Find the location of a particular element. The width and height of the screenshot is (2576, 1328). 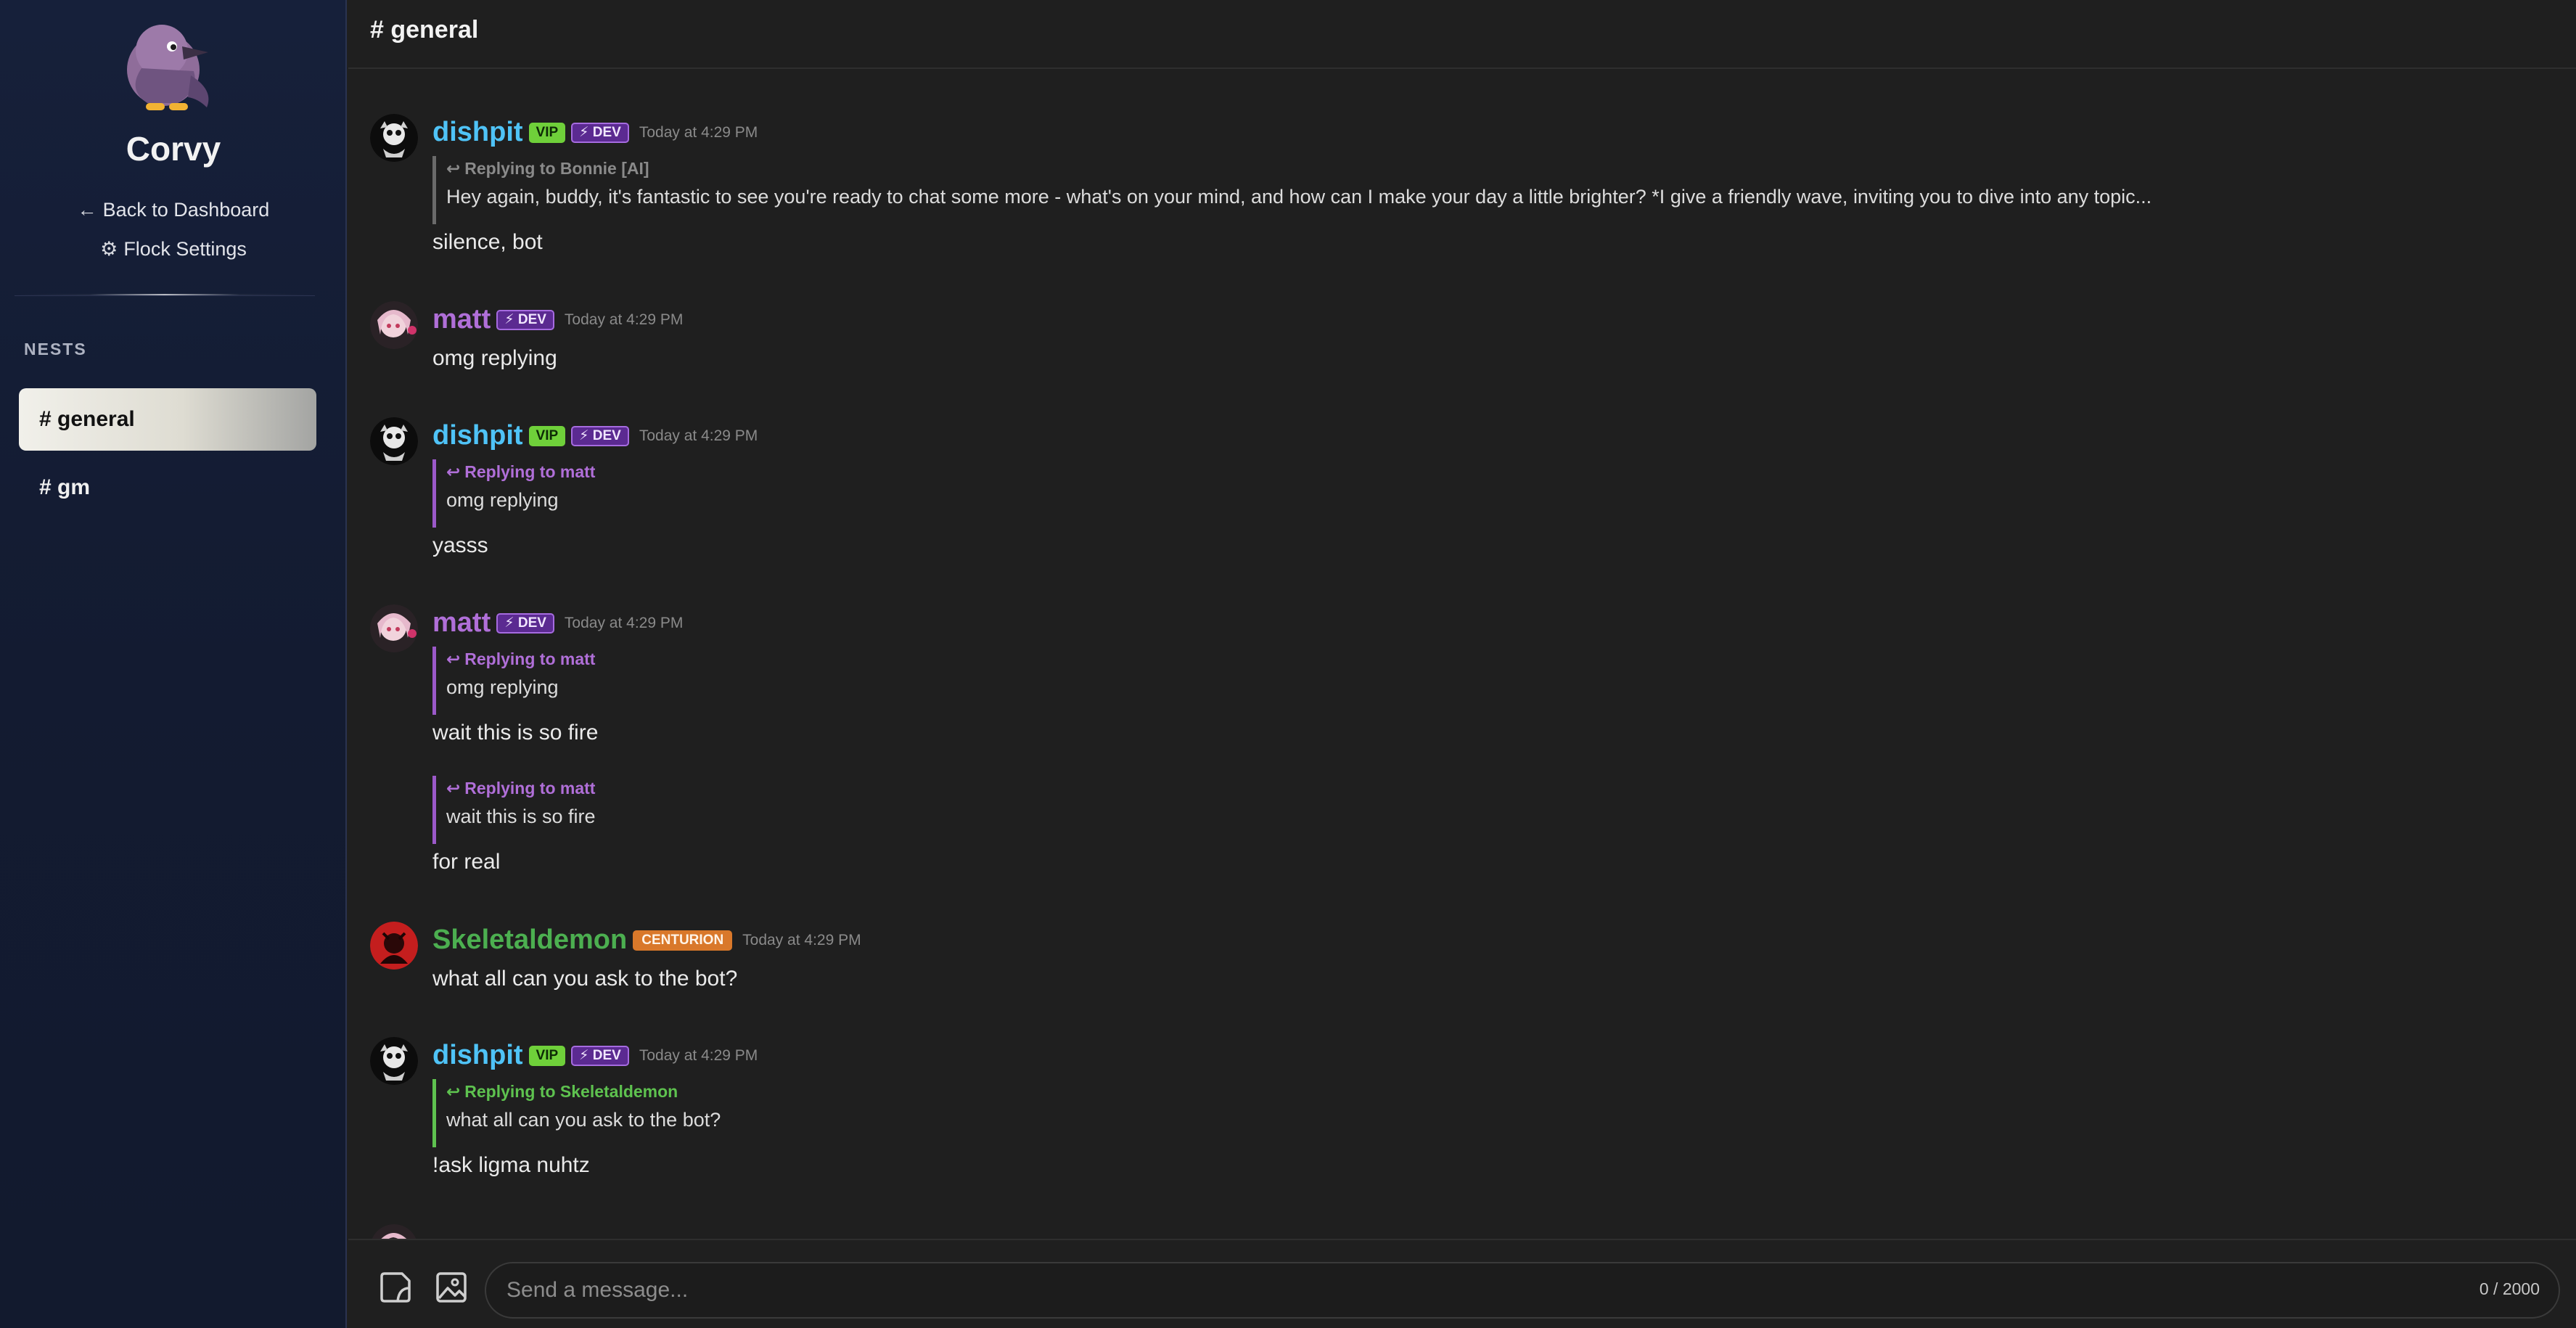

arrow-left-icon: ← is located at coordinates (87, 210).